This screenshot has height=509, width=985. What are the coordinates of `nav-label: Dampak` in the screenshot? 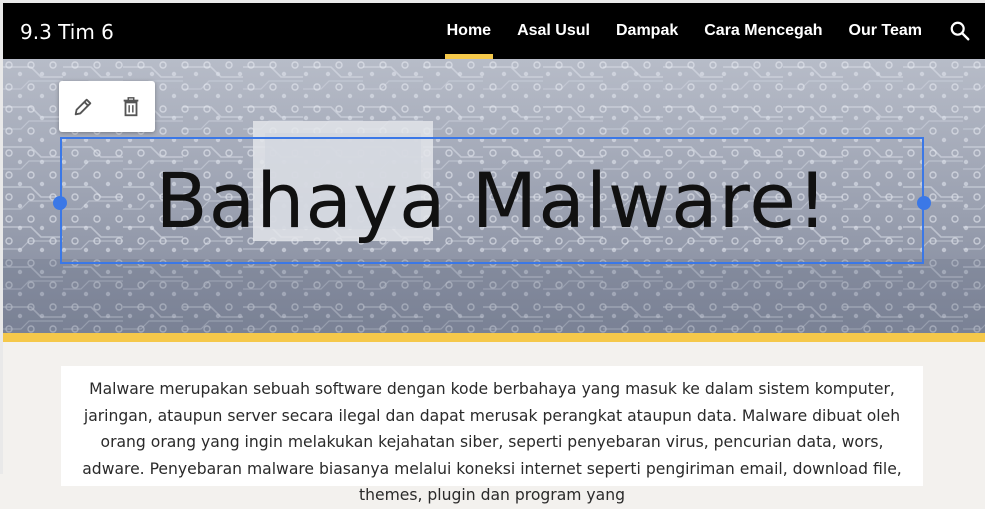 It's located at (647, 30).